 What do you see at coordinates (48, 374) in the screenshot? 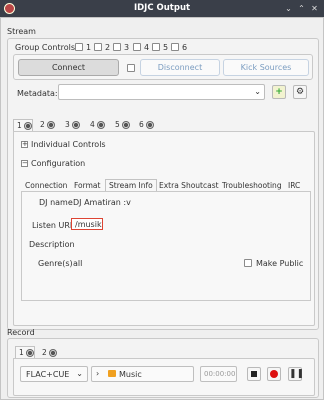
I see `record-format-value: FLAC+CUE` at bounding box center [48, 374].